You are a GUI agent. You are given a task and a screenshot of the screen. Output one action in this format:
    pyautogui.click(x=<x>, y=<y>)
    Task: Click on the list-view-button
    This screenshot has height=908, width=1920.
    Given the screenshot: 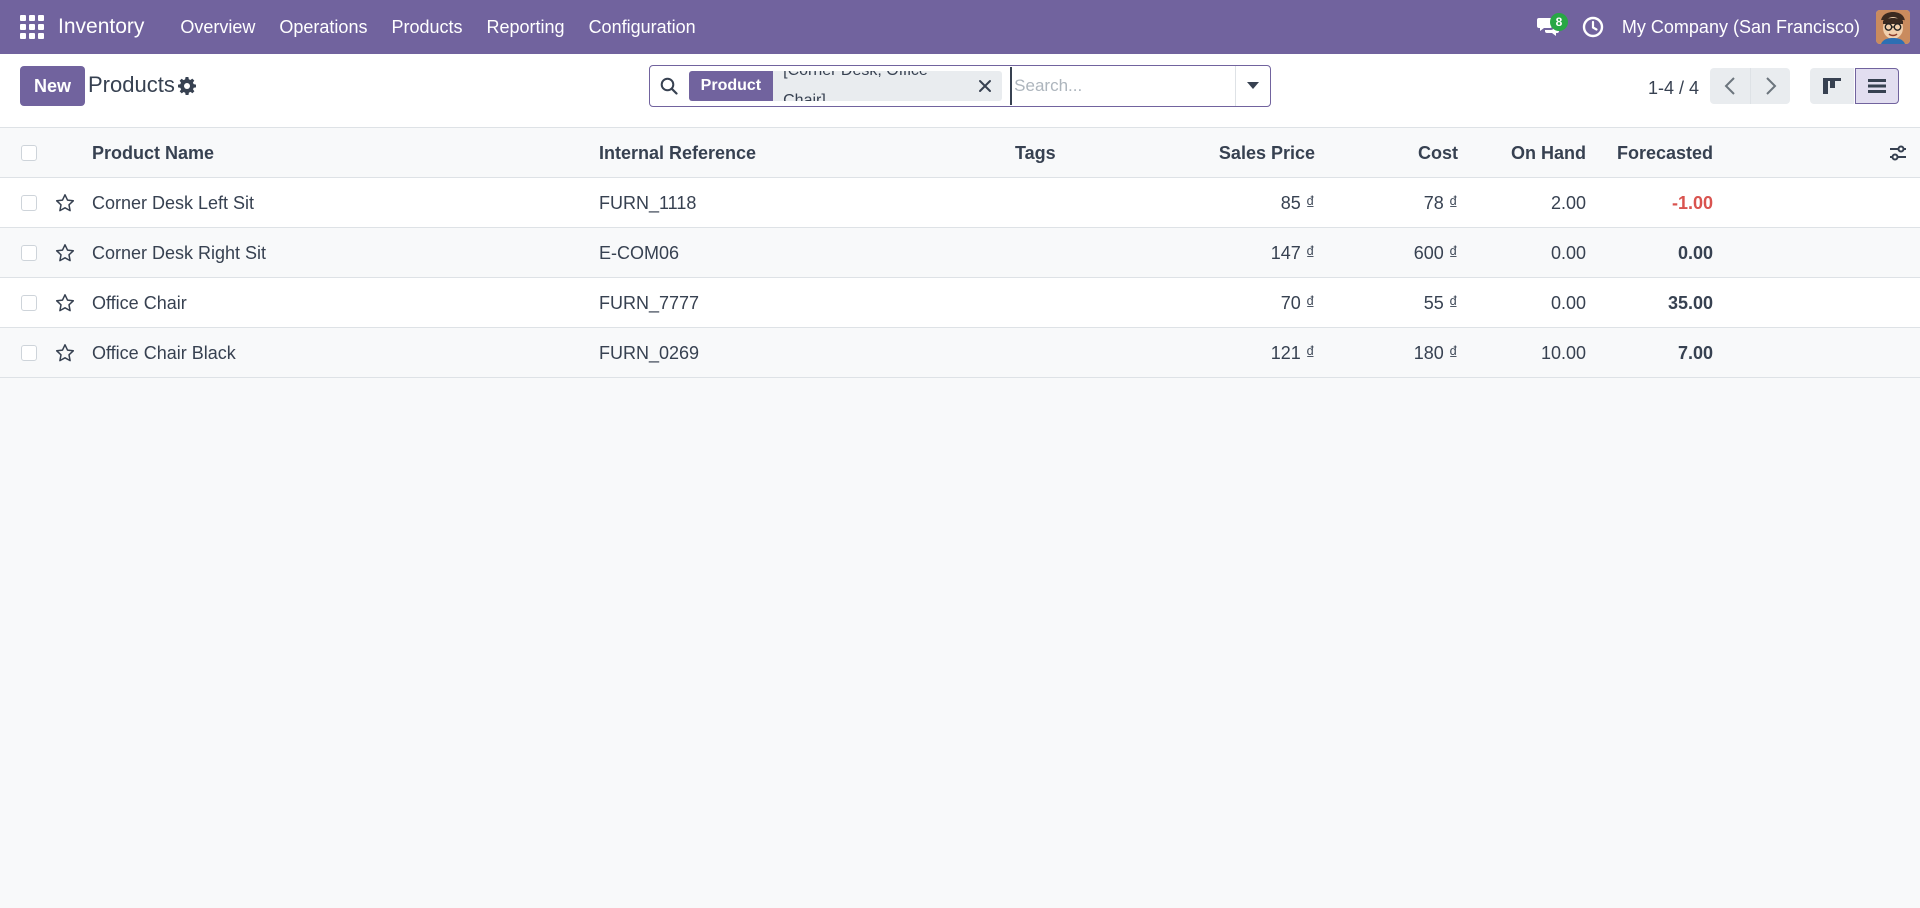 What is the action you would take?
    pyautogui.click(x=1877, y=86)
    